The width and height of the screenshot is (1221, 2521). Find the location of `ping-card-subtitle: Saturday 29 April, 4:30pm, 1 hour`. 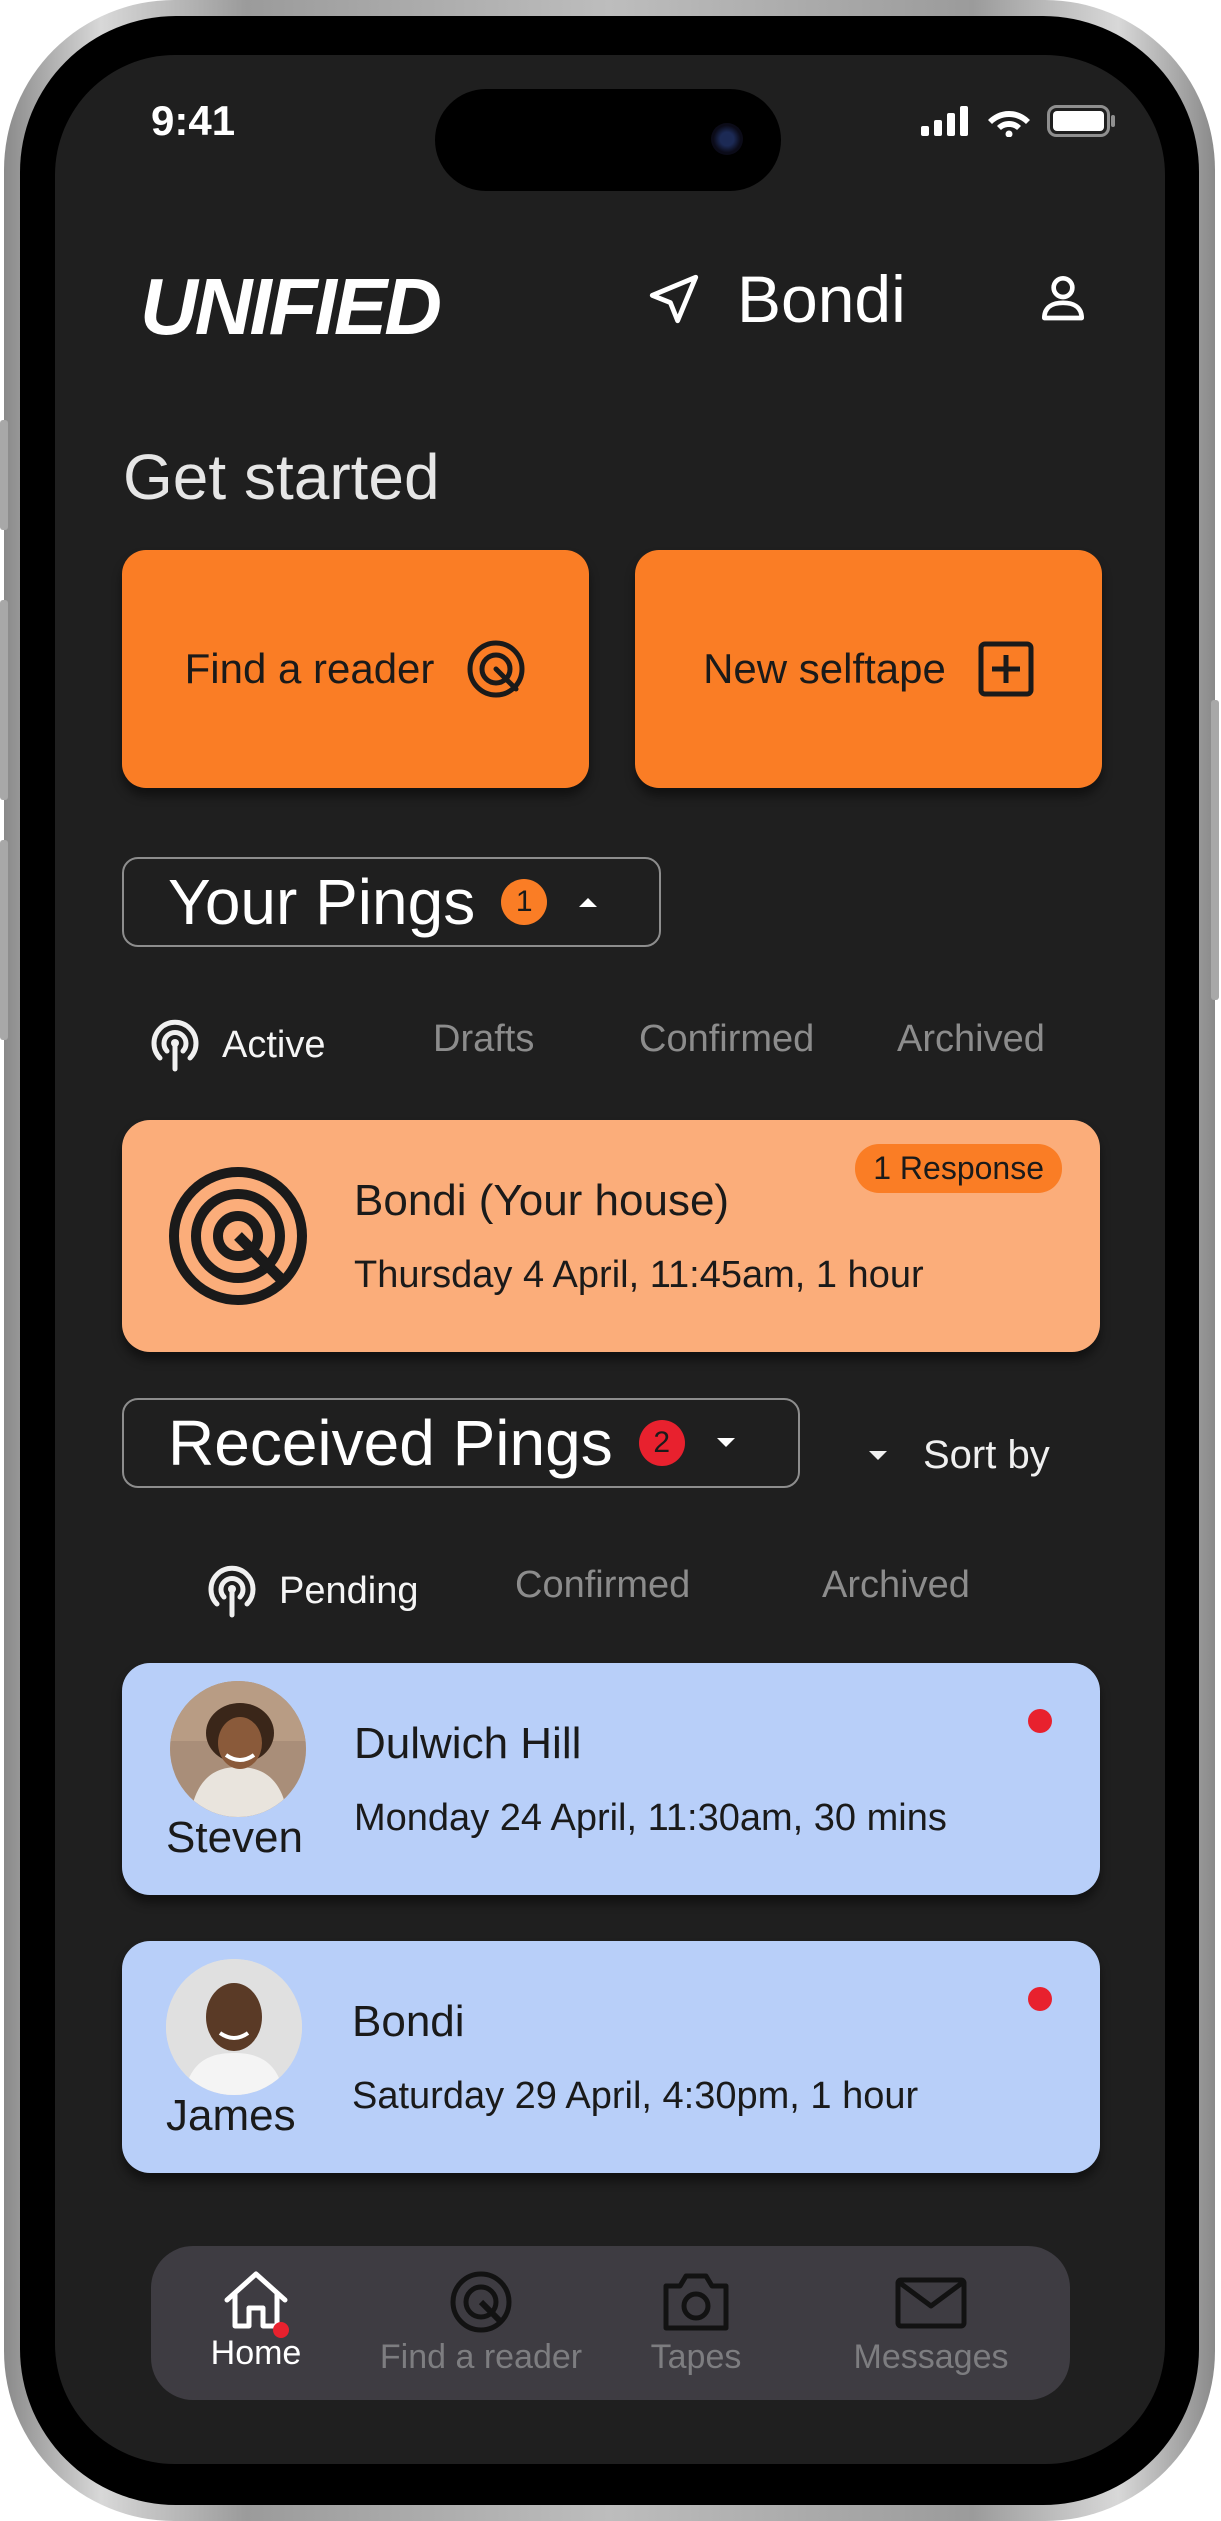

ping-card-subtitle: Saturday 29 April, 4:30pm, 1 hour is located at coordinates (635, 2096).